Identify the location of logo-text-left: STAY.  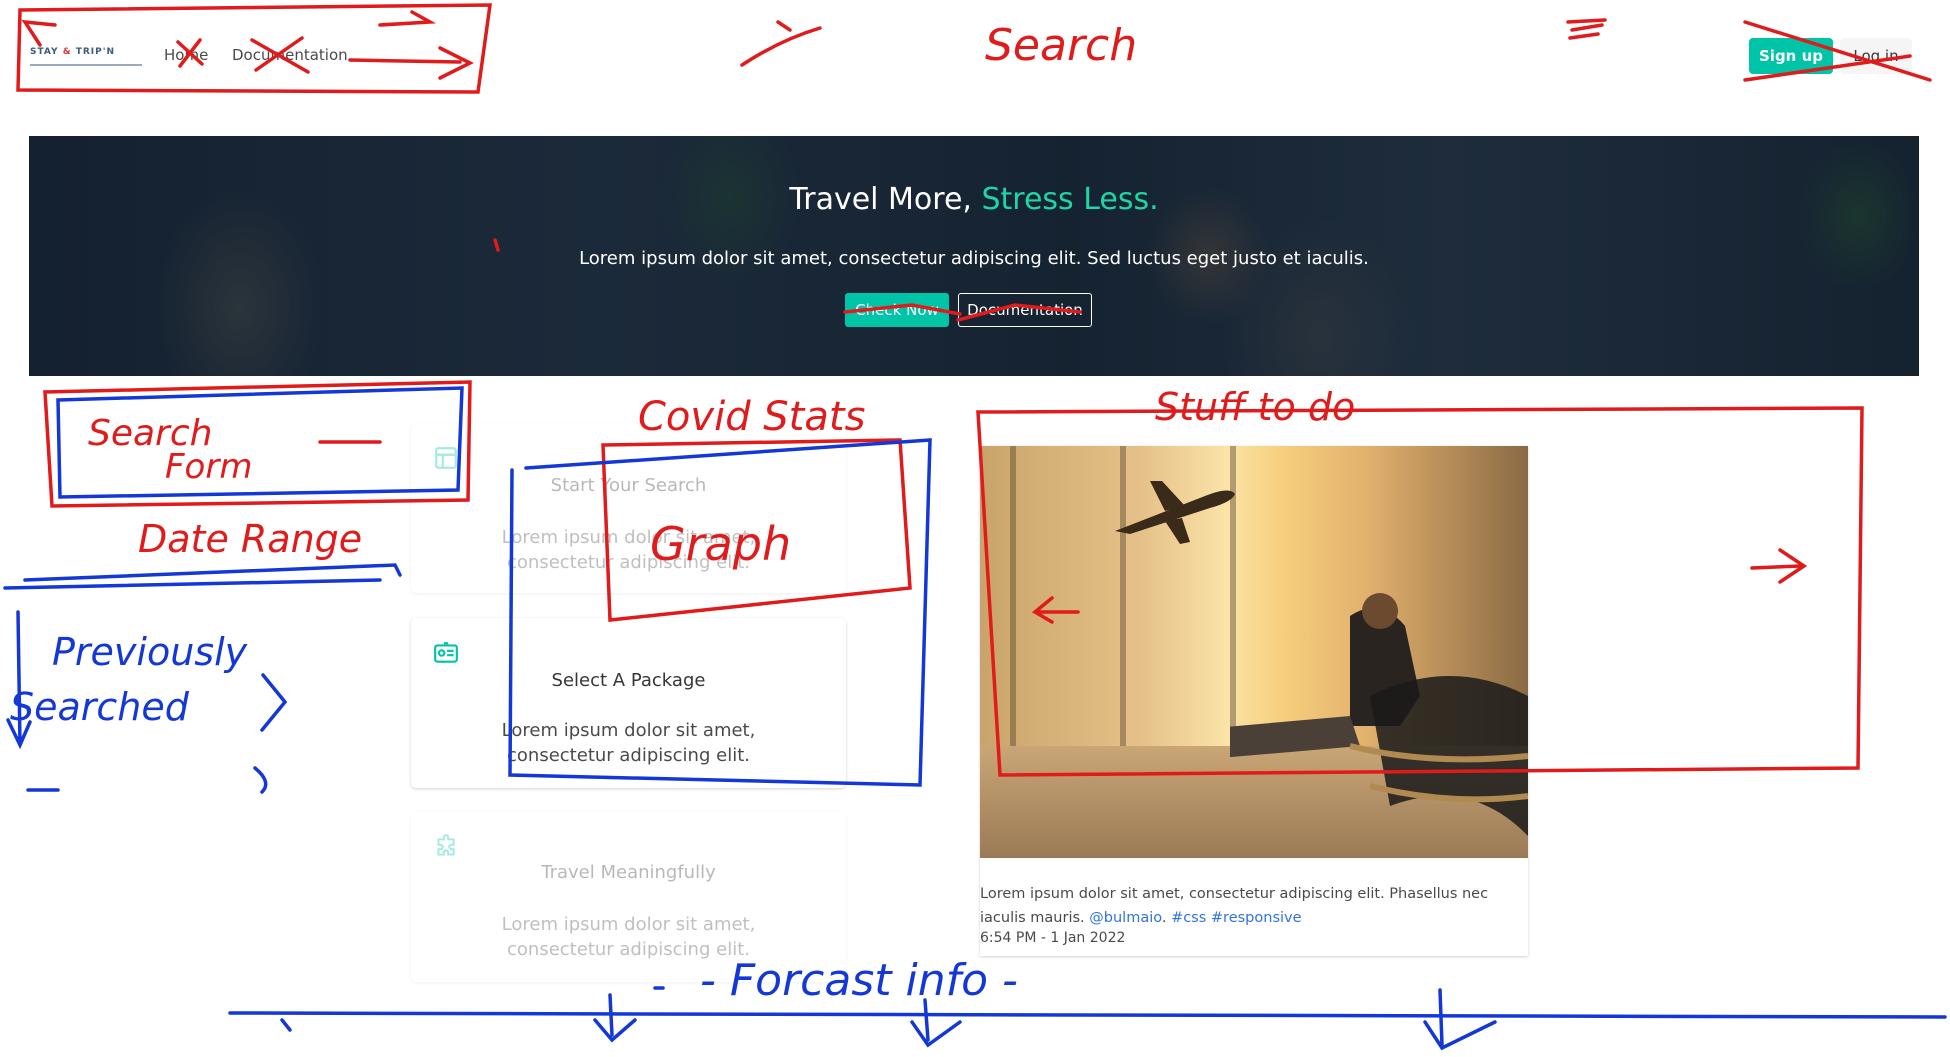
(44, 52).